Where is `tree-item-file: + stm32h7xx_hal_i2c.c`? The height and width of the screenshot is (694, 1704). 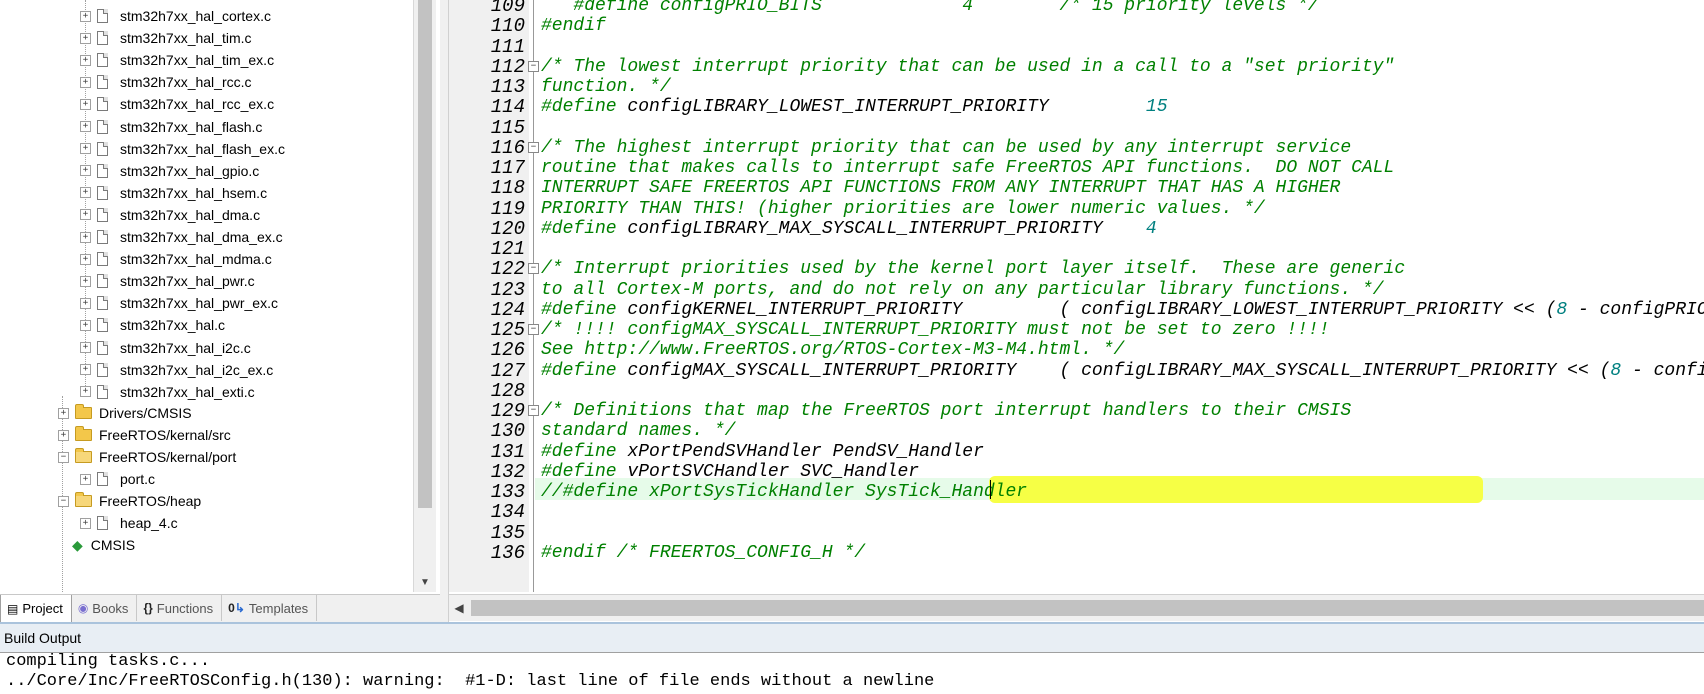 tree-item-file: + stm32h7xx_hal_i2c.c is located at coordinates (165, 348).